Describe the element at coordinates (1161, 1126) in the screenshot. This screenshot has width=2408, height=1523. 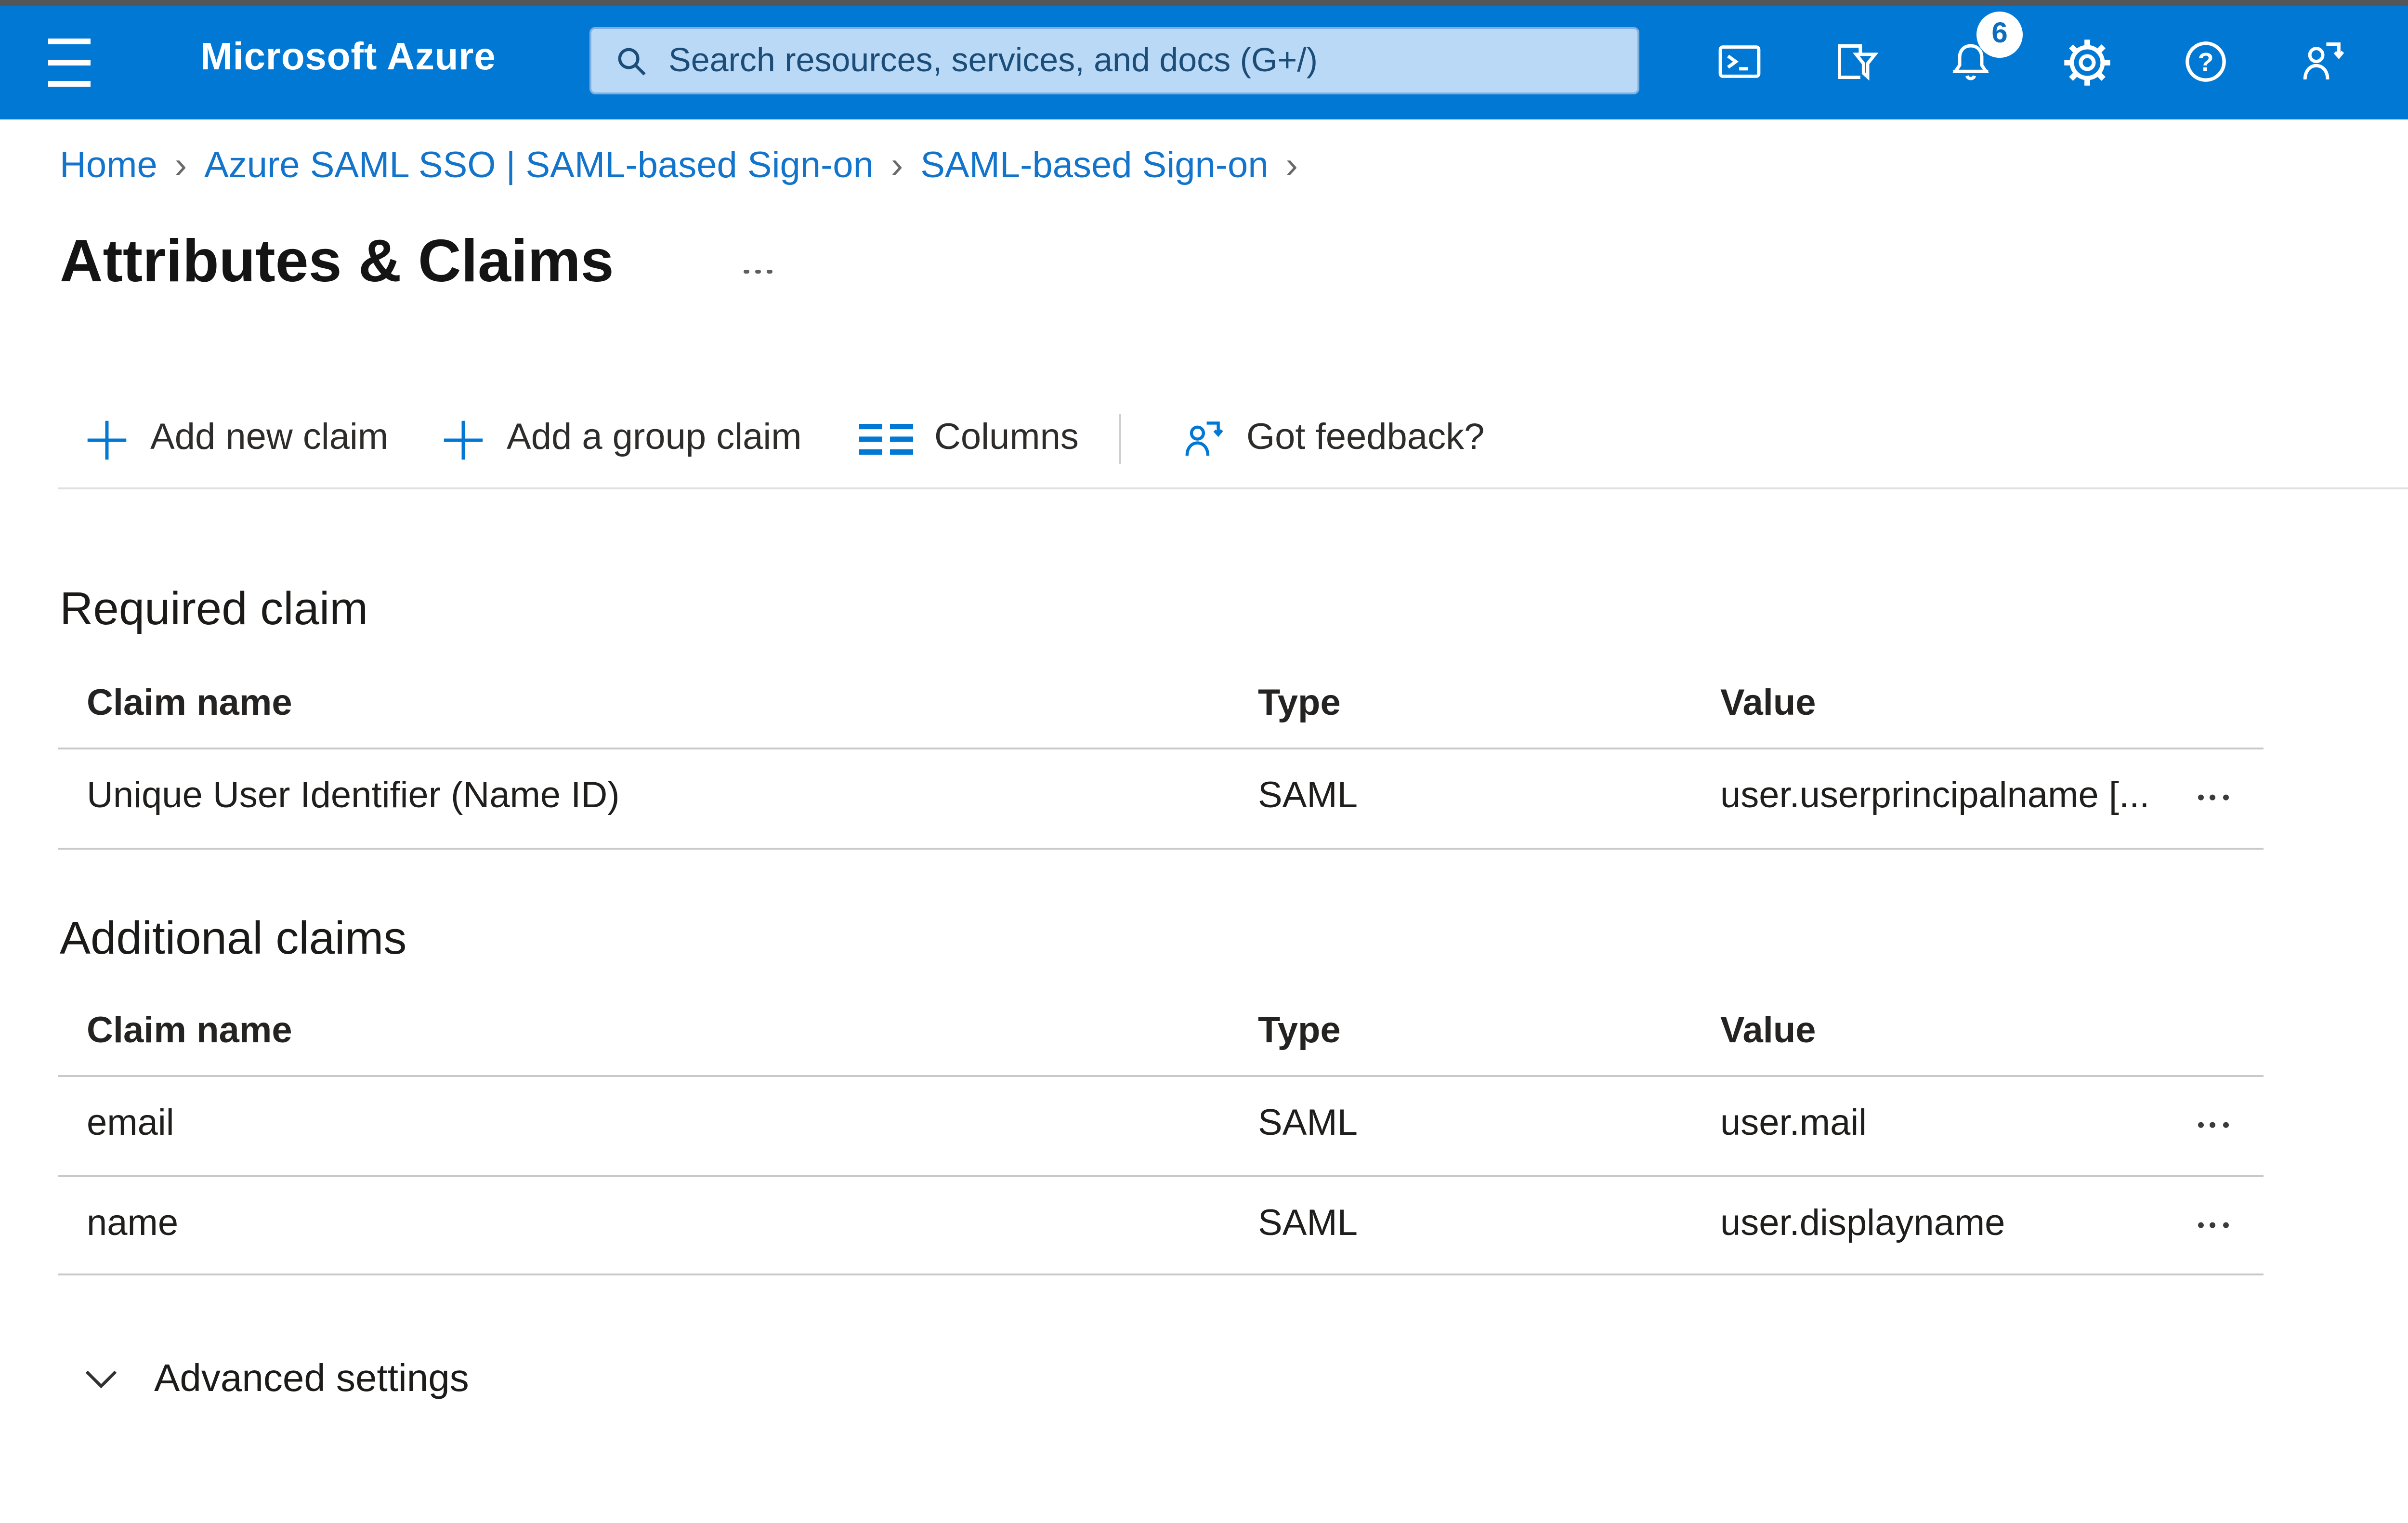
I see `table-row: email SAML user.mail` at that location.